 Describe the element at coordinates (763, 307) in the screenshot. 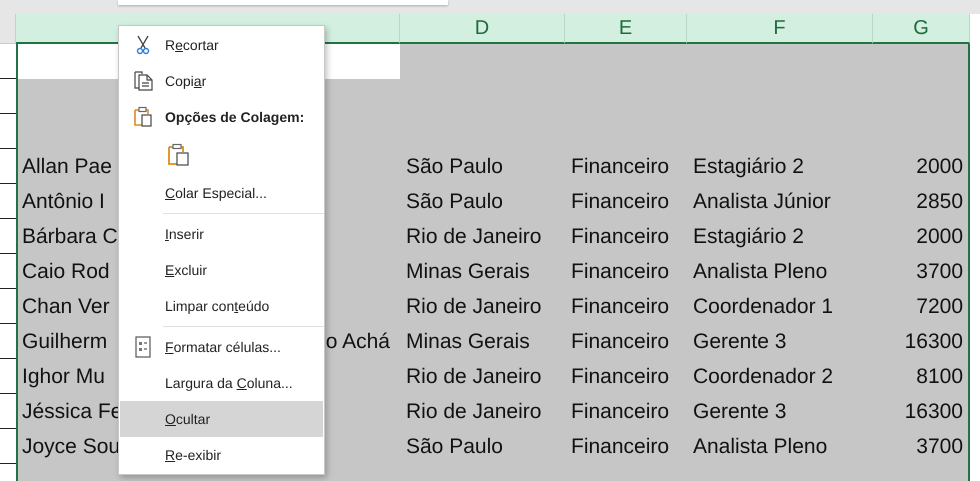

I see `table-cell-text: Coordenador 1` at that location.